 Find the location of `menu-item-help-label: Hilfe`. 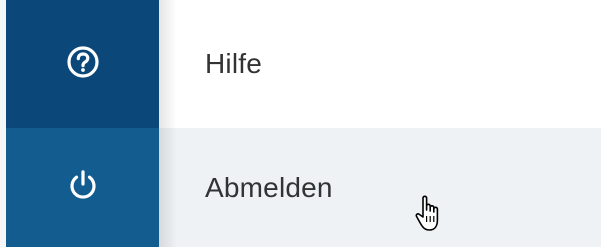

menu-item-help-label: Hilfe is located at coordinates (234, 63).